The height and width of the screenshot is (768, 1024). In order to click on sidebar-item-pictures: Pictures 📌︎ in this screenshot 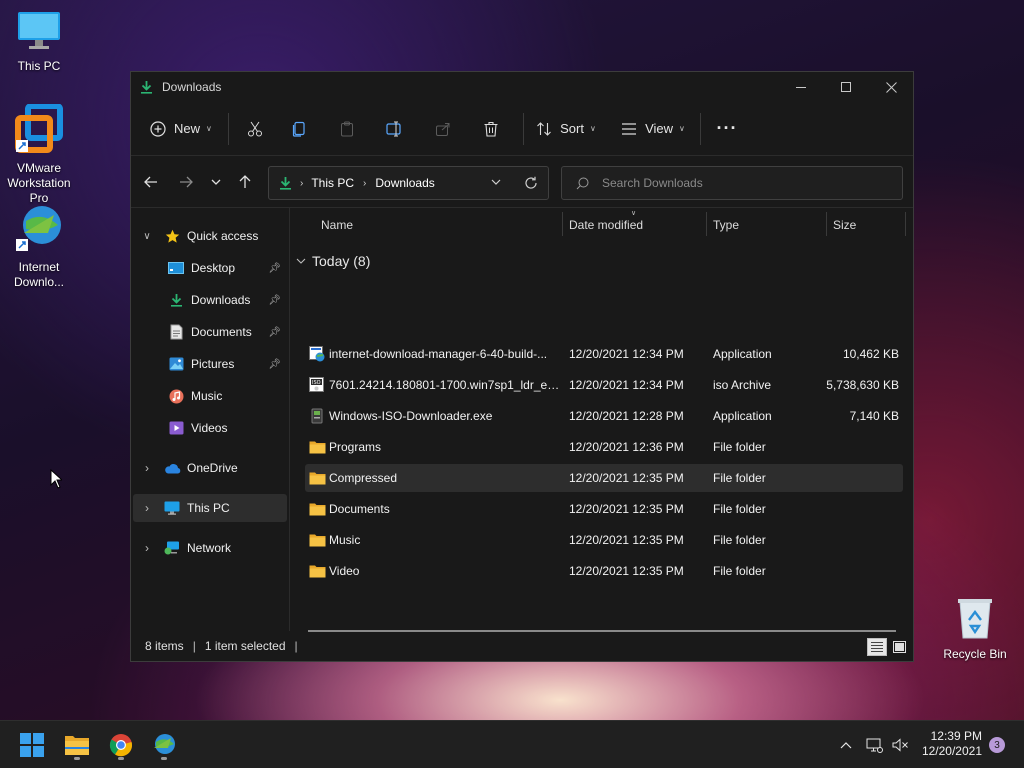, I will do `click(210, 364)`.